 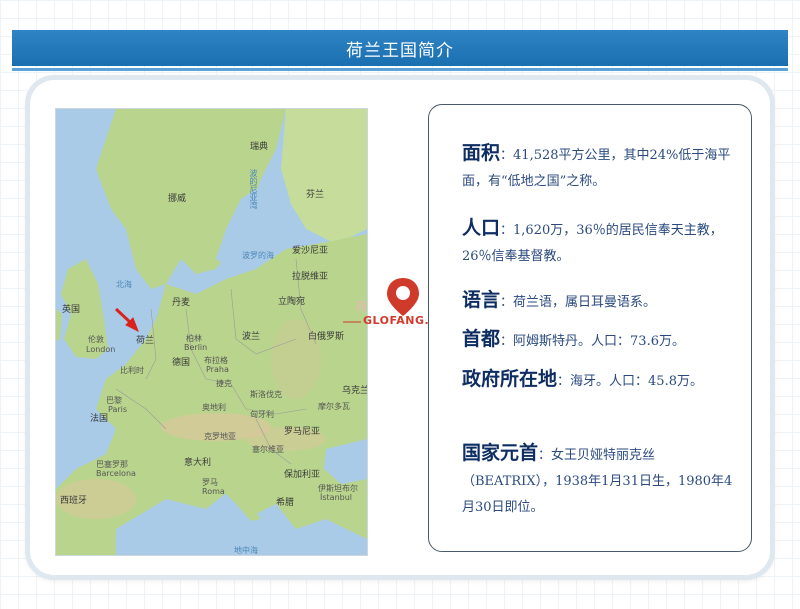 I want to click on info-sep-area: ：, so click(x=507, y=155).